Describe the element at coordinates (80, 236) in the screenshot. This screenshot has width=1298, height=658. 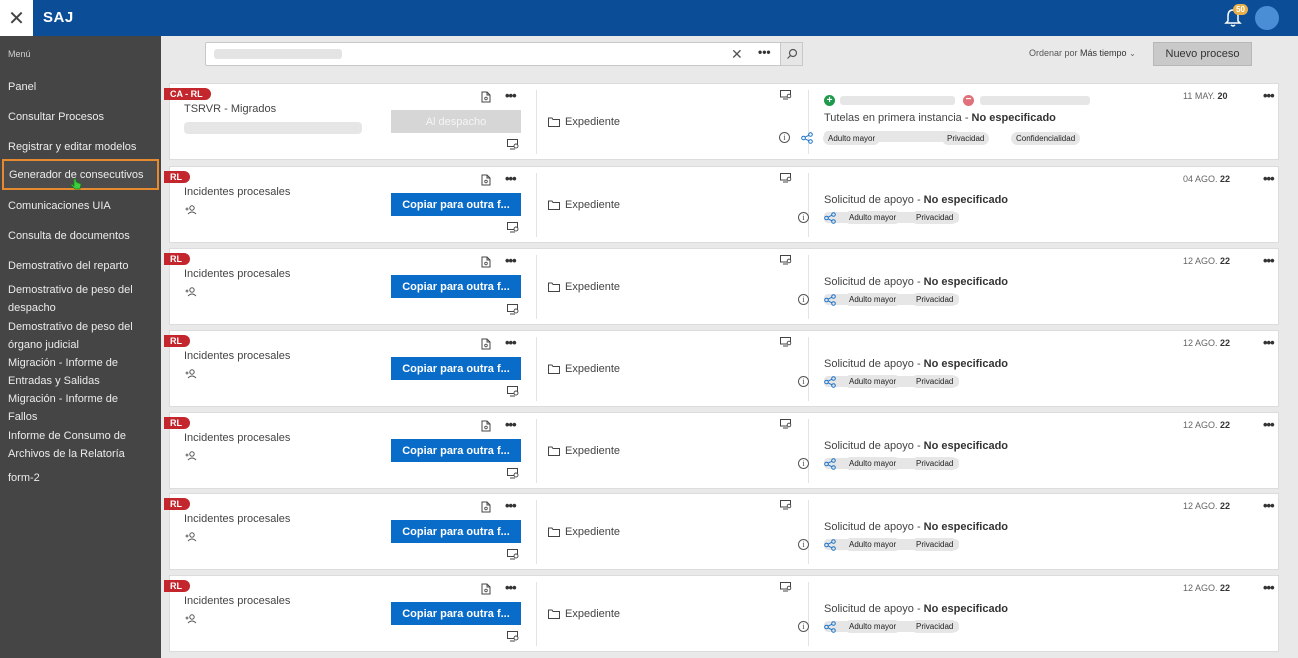
I see `sidebar-item-consulta-documentos: Consulta de documentos` at that location.